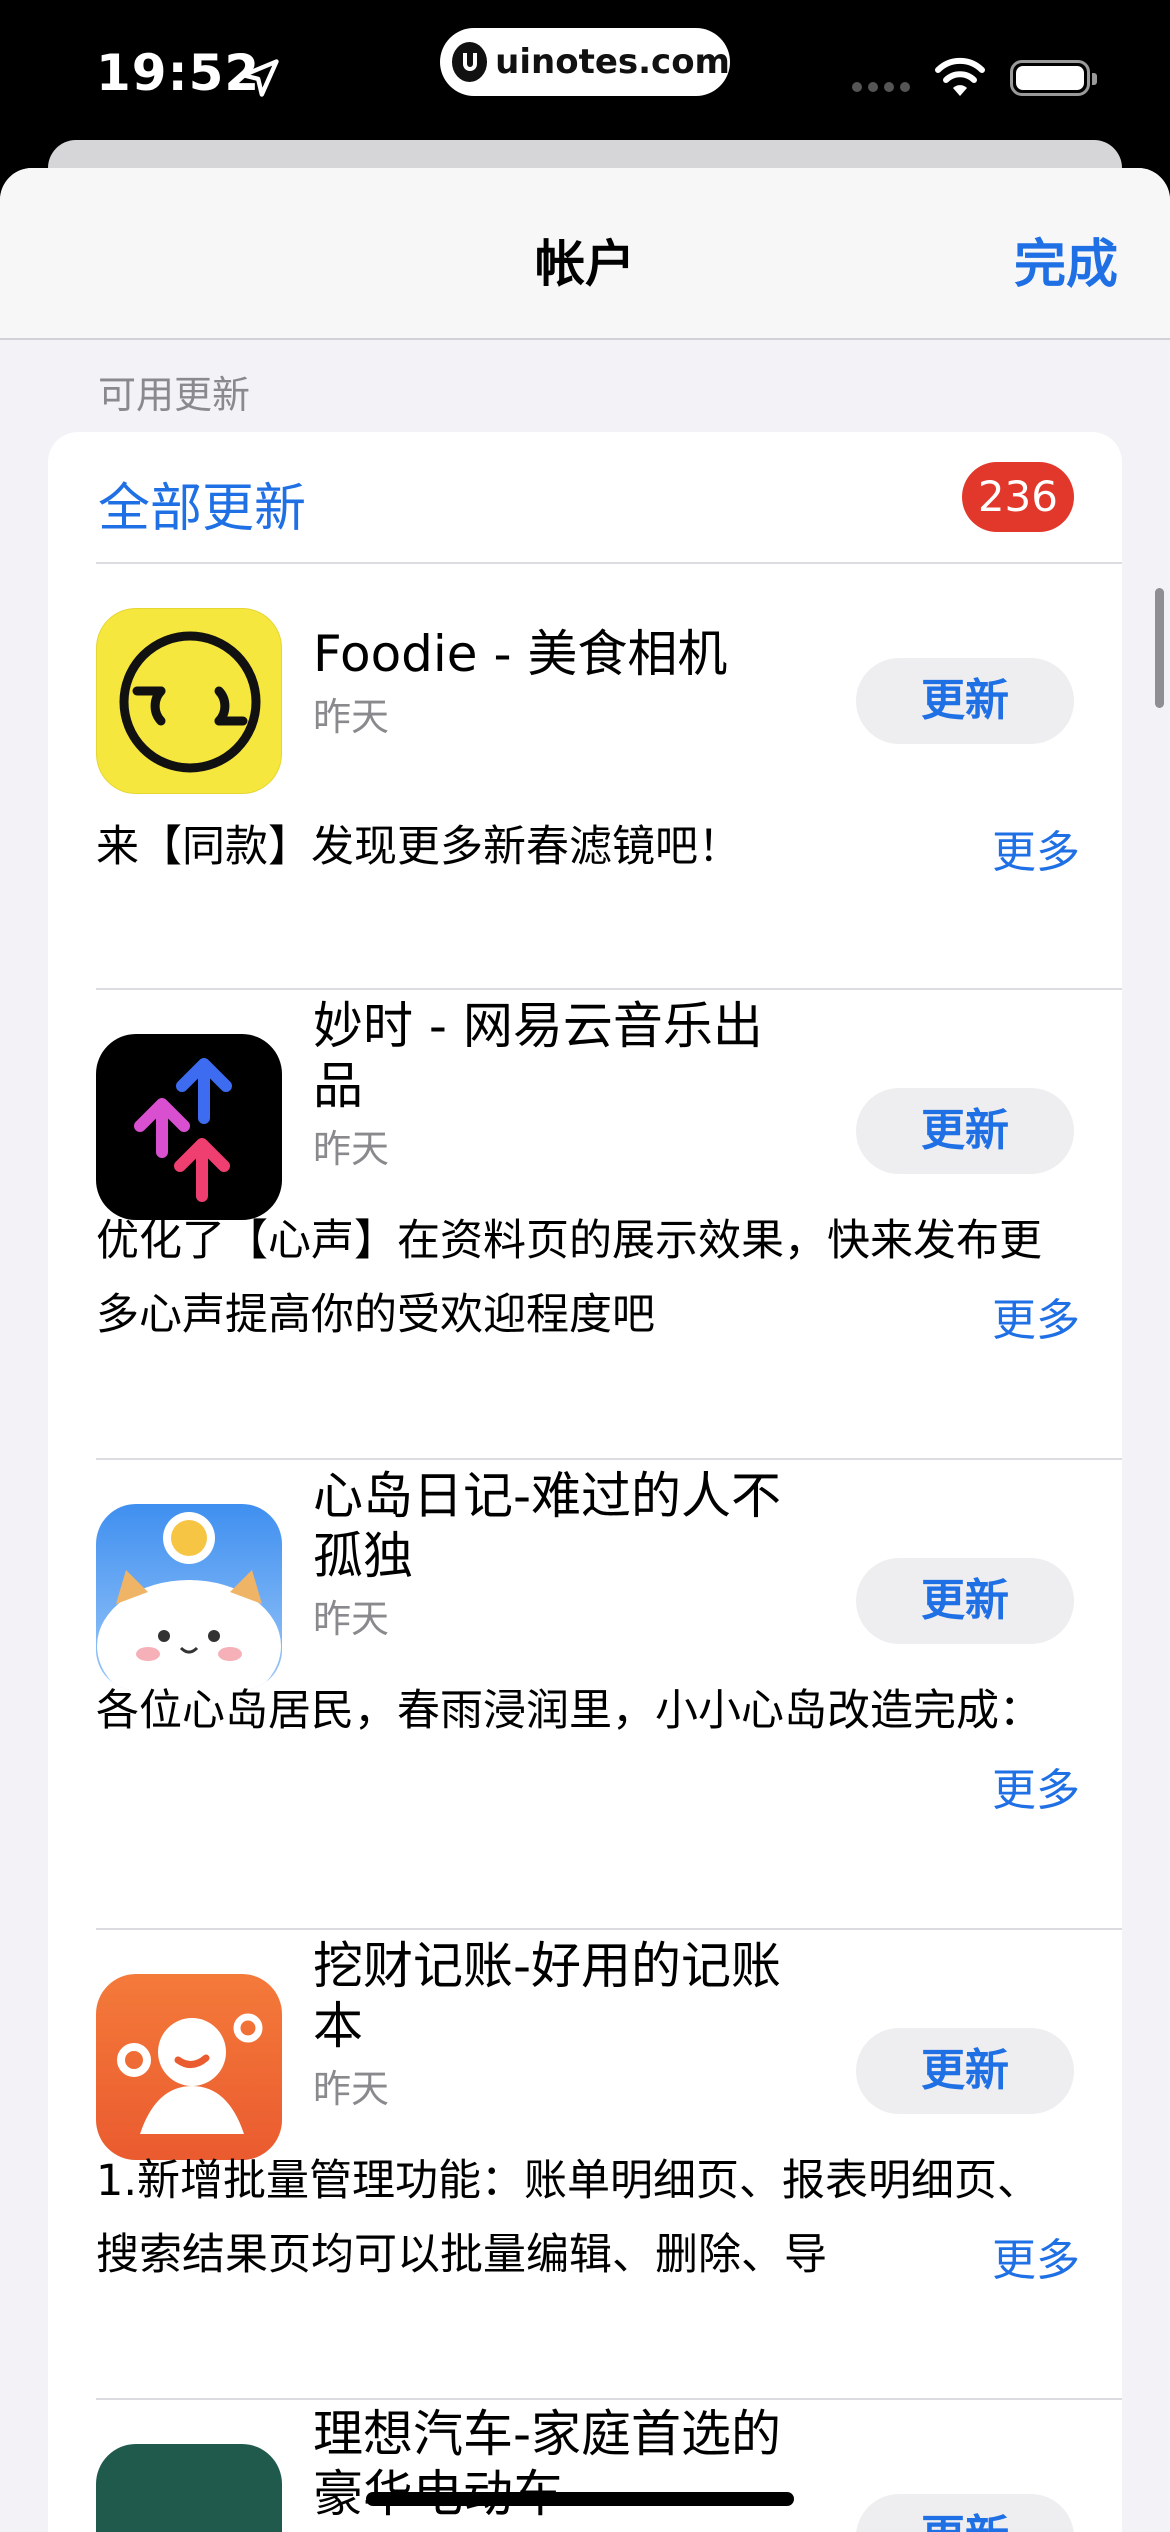 The image size is (1170, 2532). What do you see at coordinates (178, 73) in the screenshot?
I see `status-time: 19:52` at bounding box center [178, 73].